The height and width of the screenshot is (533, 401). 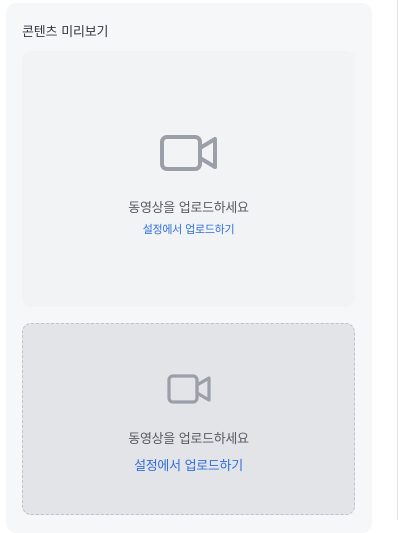 What do you see at coordinates (65, 32) in the screenshot?
I see `panel-title: 콘텐츠 미리보기` at bounding box center [65, 32].